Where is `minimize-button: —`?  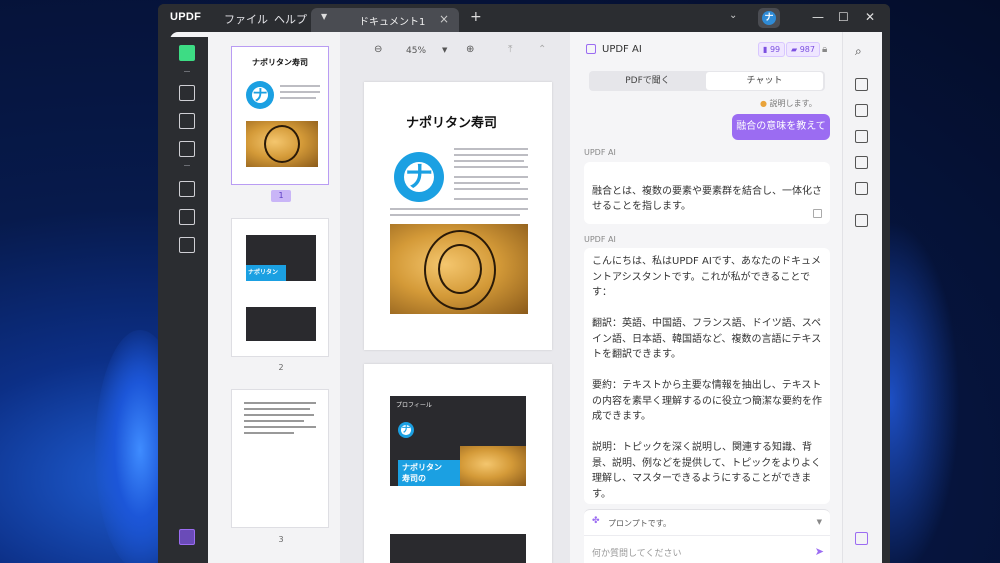
minimize-button: — is located at coordinates (818, 17).